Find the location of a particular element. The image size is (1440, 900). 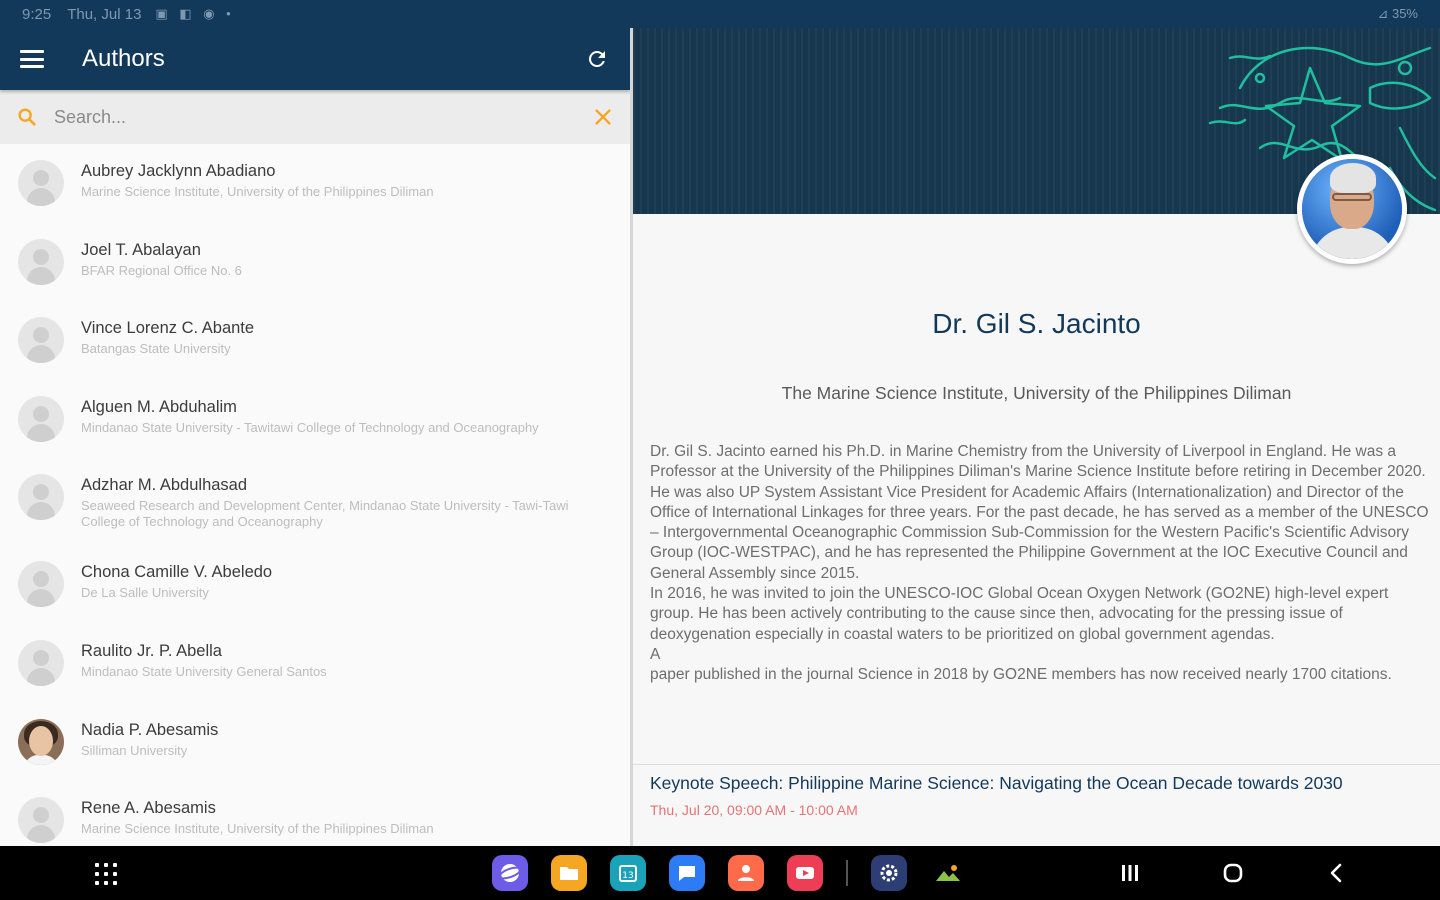

session-time: Thu, Jul 20, 09:00 AM - 10:00 AM is located at coordinates (754, 810).